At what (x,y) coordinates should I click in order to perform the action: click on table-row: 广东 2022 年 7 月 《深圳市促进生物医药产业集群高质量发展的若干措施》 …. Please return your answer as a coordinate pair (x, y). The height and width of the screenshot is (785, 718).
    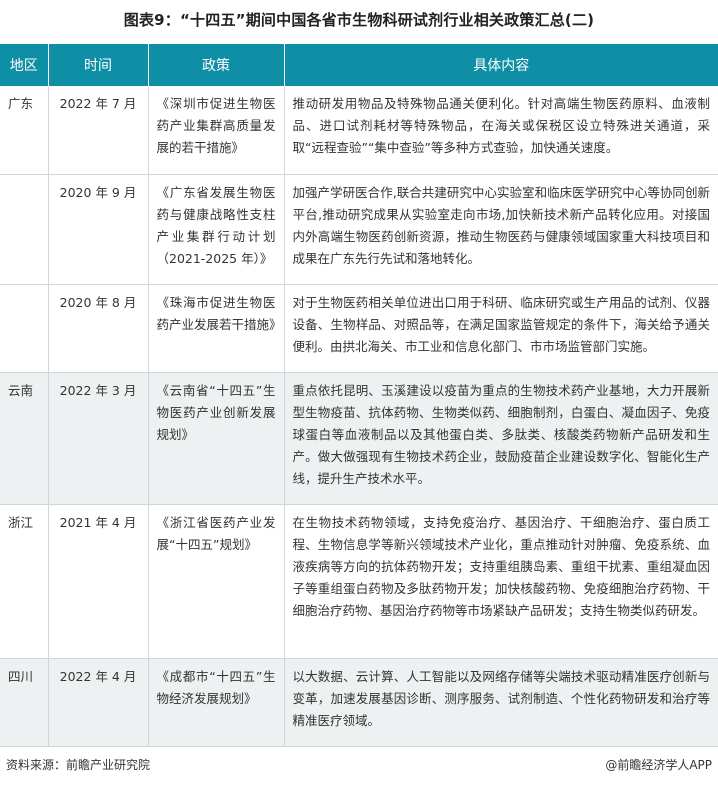
    Looking at the image, I should click on (359, 130).